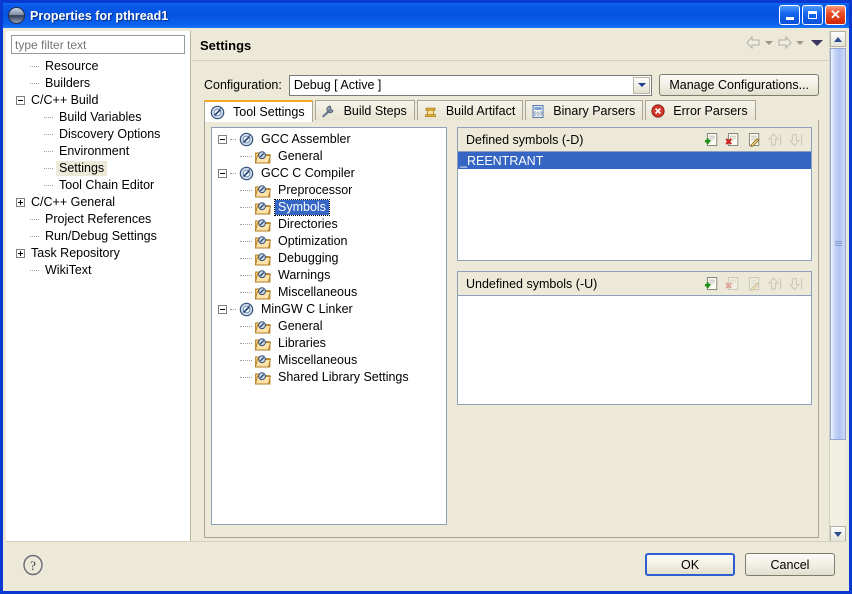 This screenshot has width=852, height=594. I want to click on tool-tree-item-preprocessor: Preprocessor, so click(329, 190).